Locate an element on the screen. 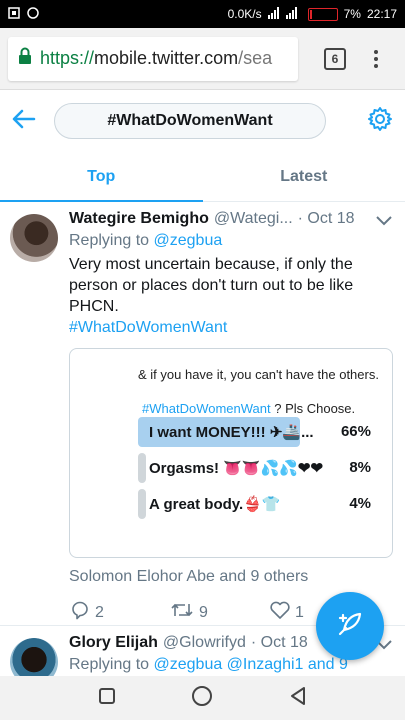 The image size is (405, 720). tab-switcher-button: 6 is located at coordinates (335, 58).